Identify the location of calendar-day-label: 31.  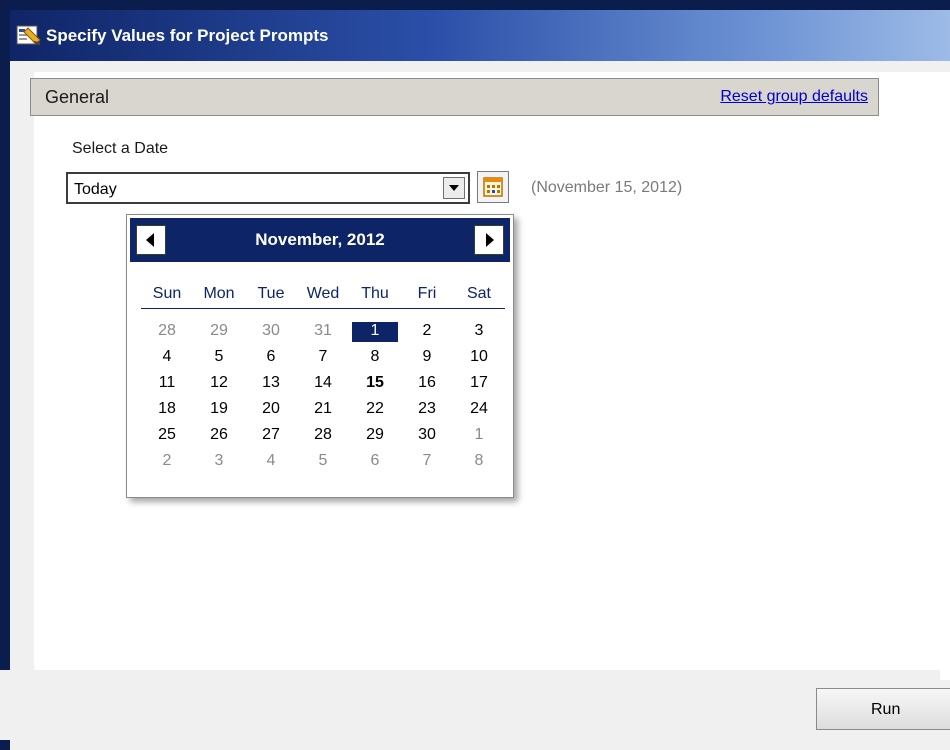
(323, 330).